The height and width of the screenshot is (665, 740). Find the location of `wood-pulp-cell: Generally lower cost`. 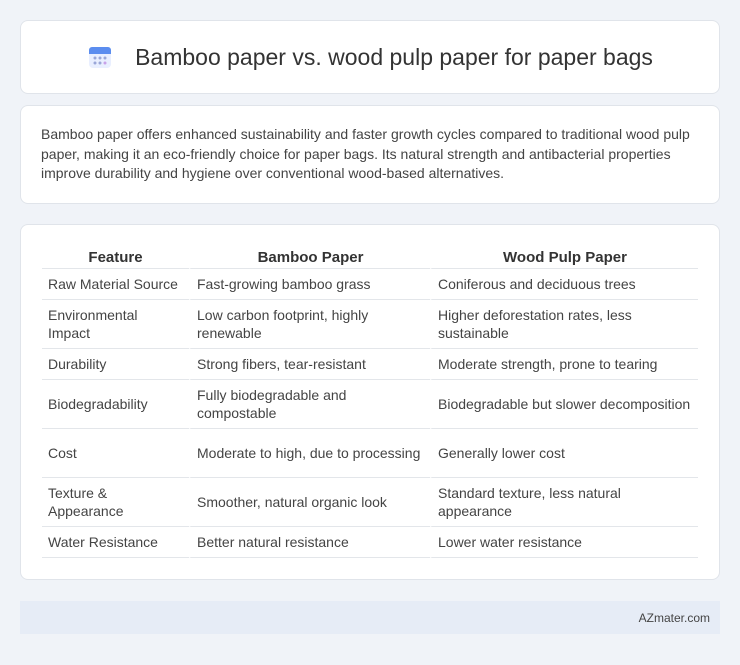

wood-pulp-cell: Generally lower cost is located at coordinates (564, 453).